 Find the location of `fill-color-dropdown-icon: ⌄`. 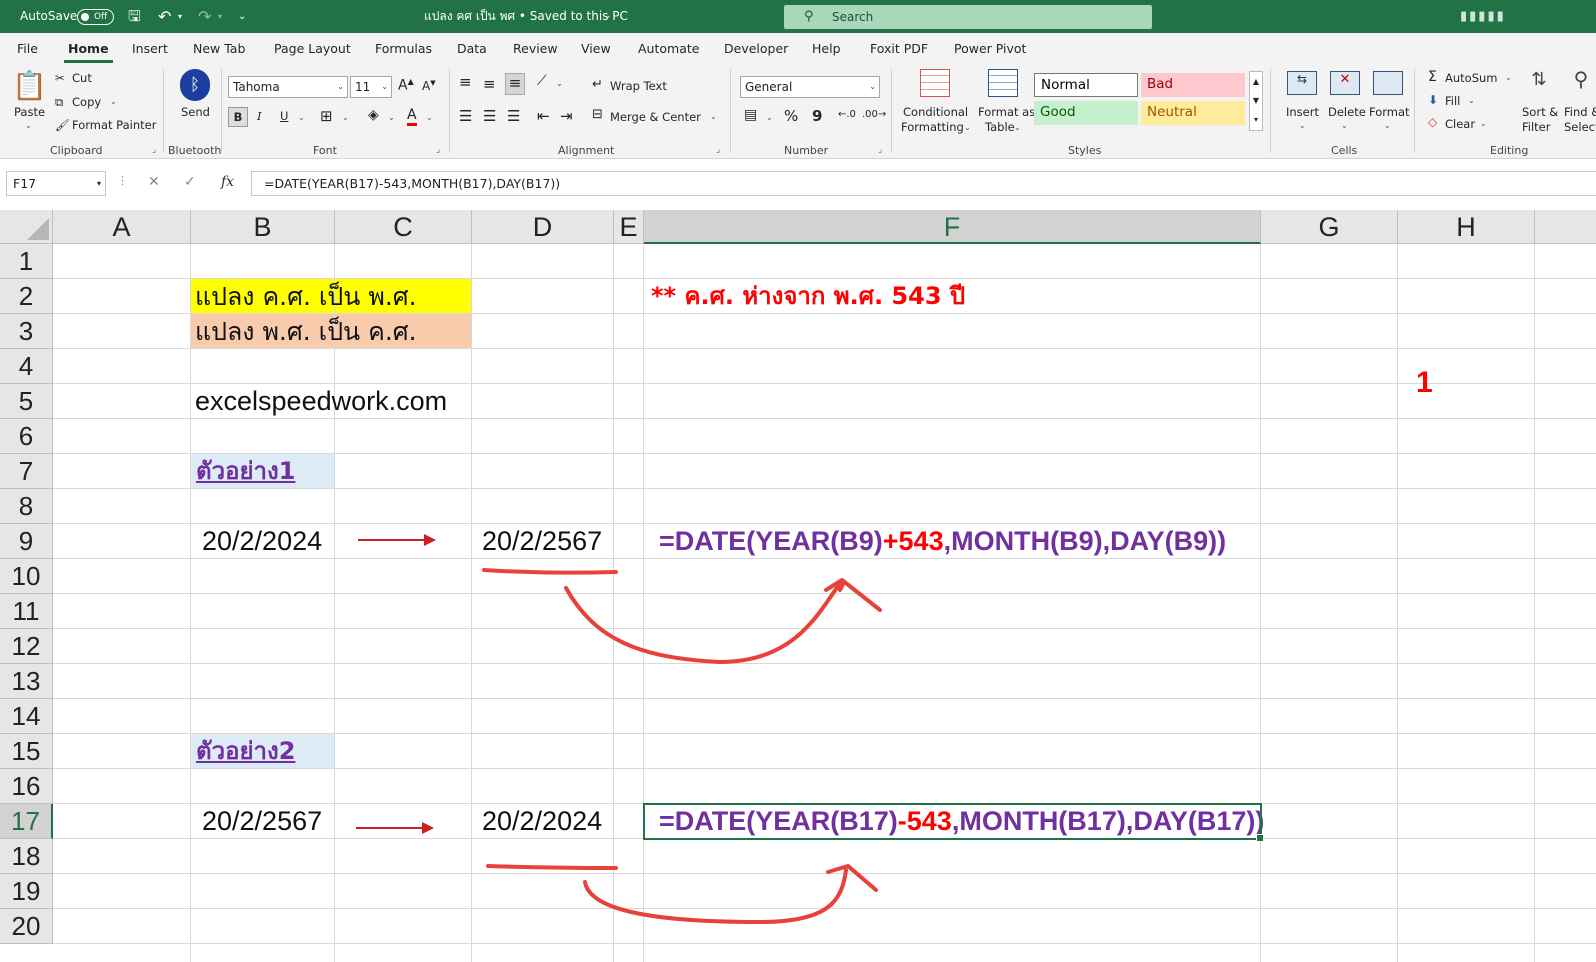

fill-color-dropdown-icon: ⌄ is located at coordinates (391, 117).